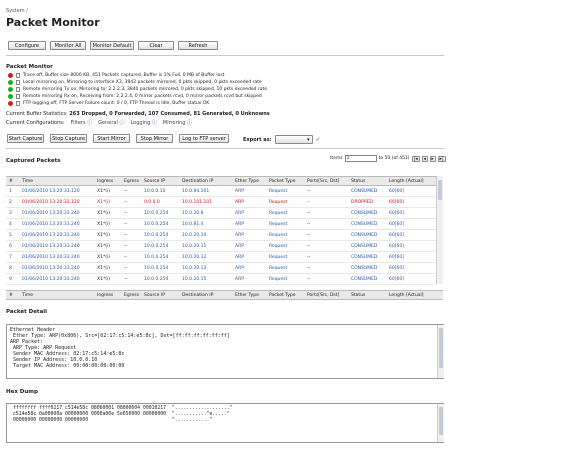 The height and width of the screenshot is (457, 580). Describe the element at coordinates (439, 230) in the screenshot. I see `table-scrollbar` at that location.